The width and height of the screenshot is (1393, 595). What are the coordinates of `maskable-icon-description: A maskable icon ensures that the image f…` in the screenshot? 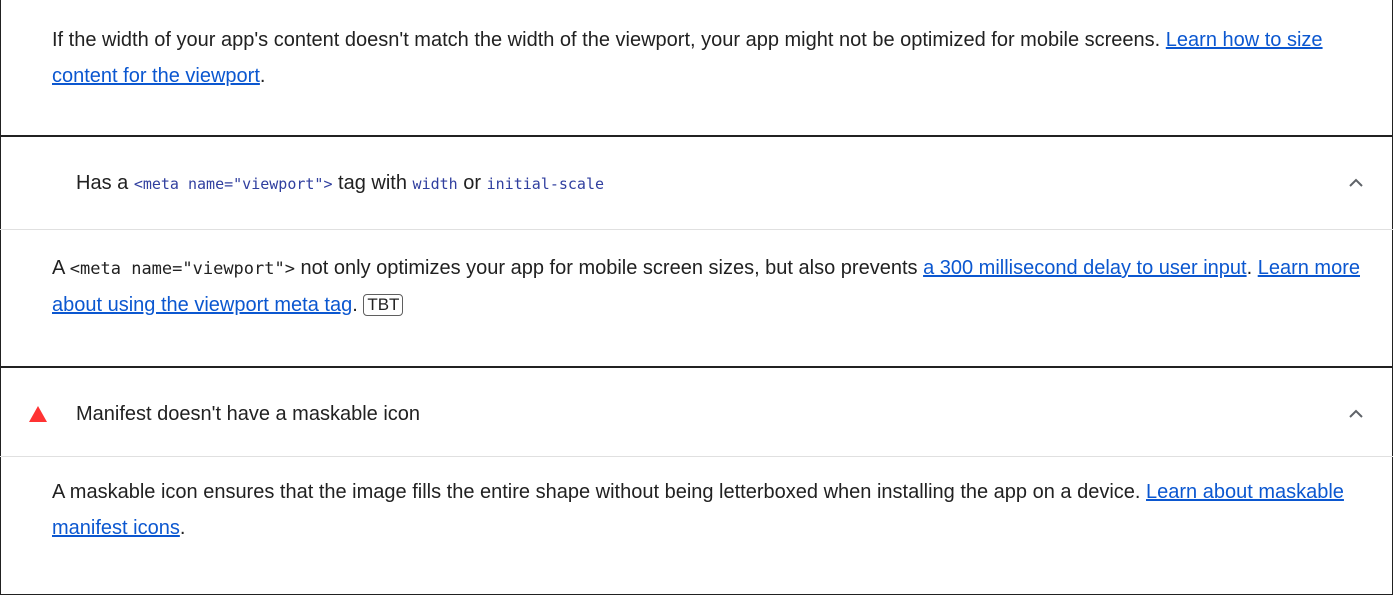 It's located at (698, 510).